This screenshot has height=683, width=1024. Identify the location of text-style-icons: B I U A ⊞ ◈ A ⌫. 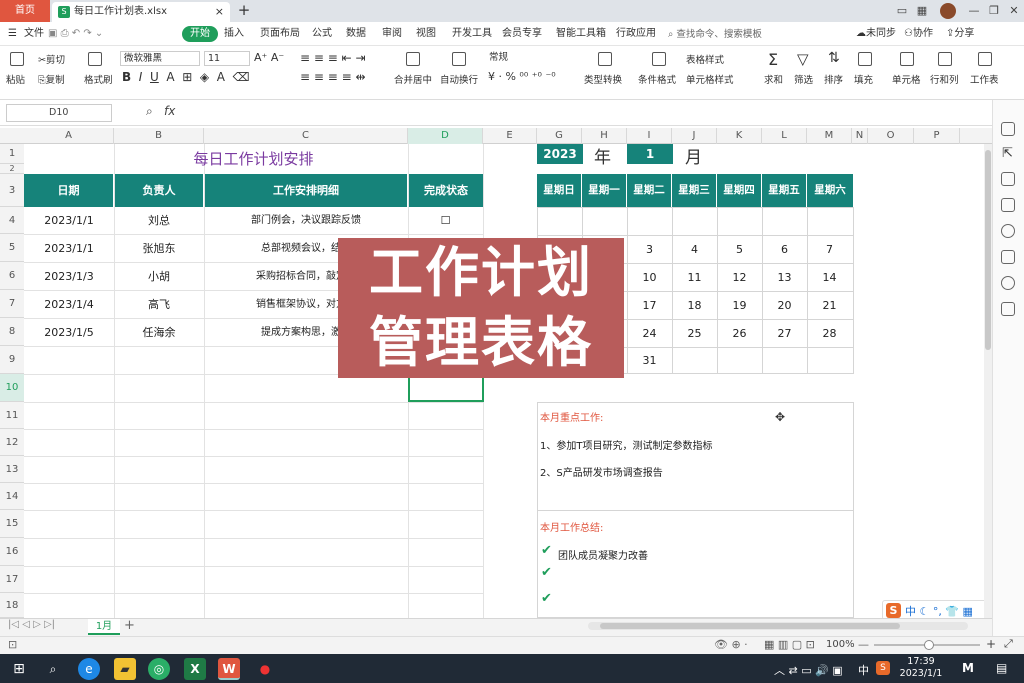
(186, 77).